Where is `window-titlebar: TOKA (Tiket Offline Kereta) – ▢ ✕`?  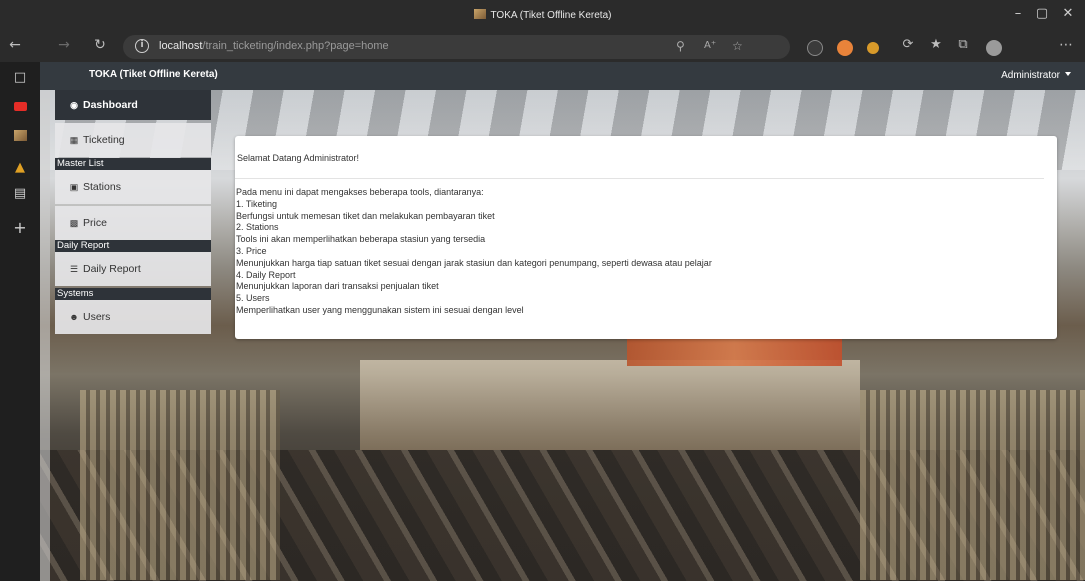
window-titlebar: TOKA (Tiket Offline Kereta) – ▢ ✕ is located at coordinates (542, 16).